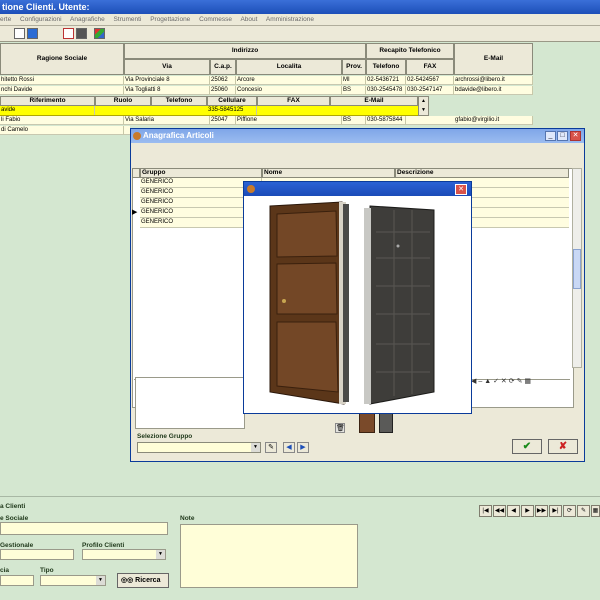  What do you see at coordinates (245, 51) in the screenshot?
I see `col-header-indirizzo: Indirizzo` at bounding box center [245, 51].